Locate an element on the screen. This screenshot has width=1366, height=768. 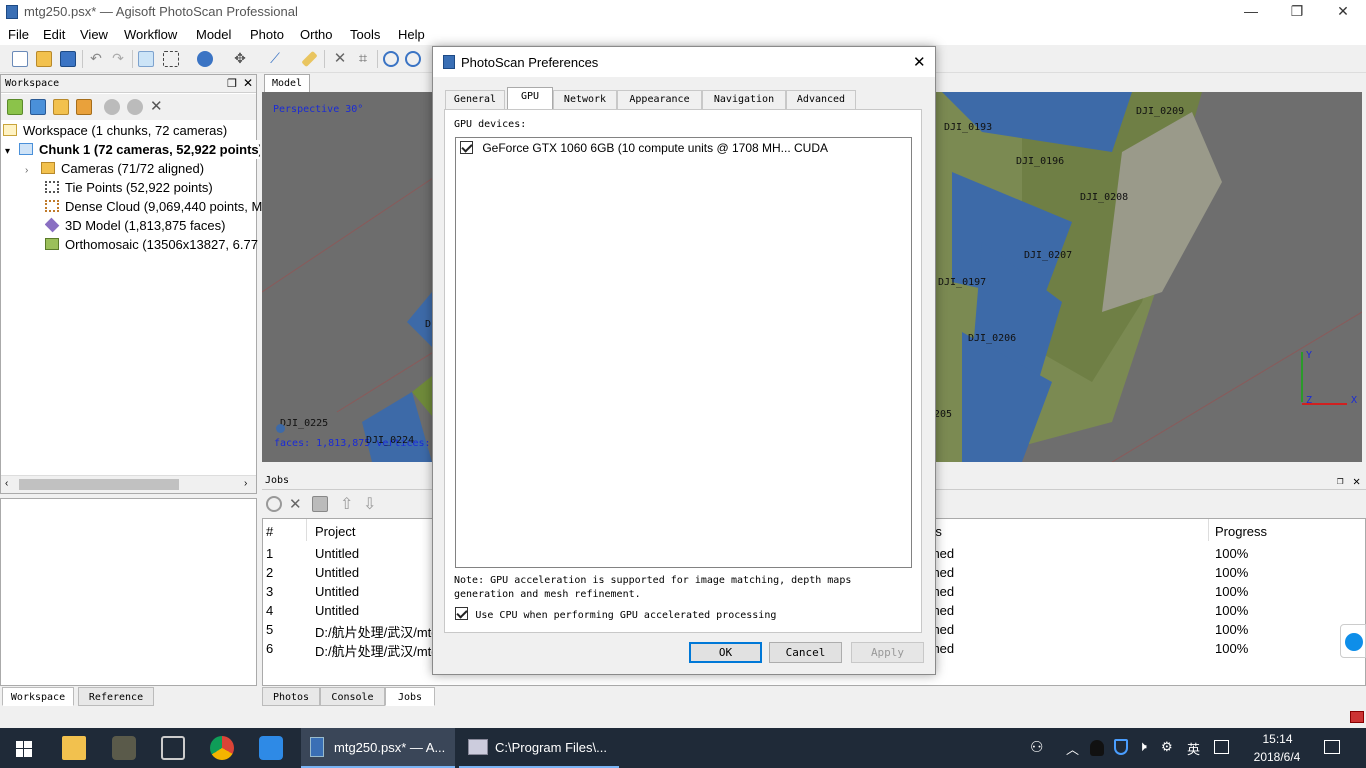
workspace-horizontal-scrollbar: ‹ › is located at coordinates (128, 484).